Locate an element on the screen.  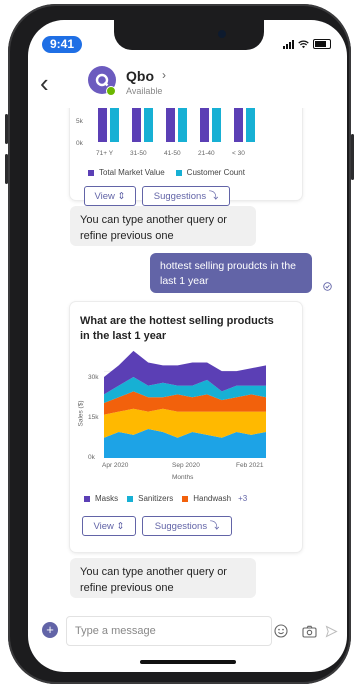
x-tick: 41-50 is located at coordinates (172, 153).